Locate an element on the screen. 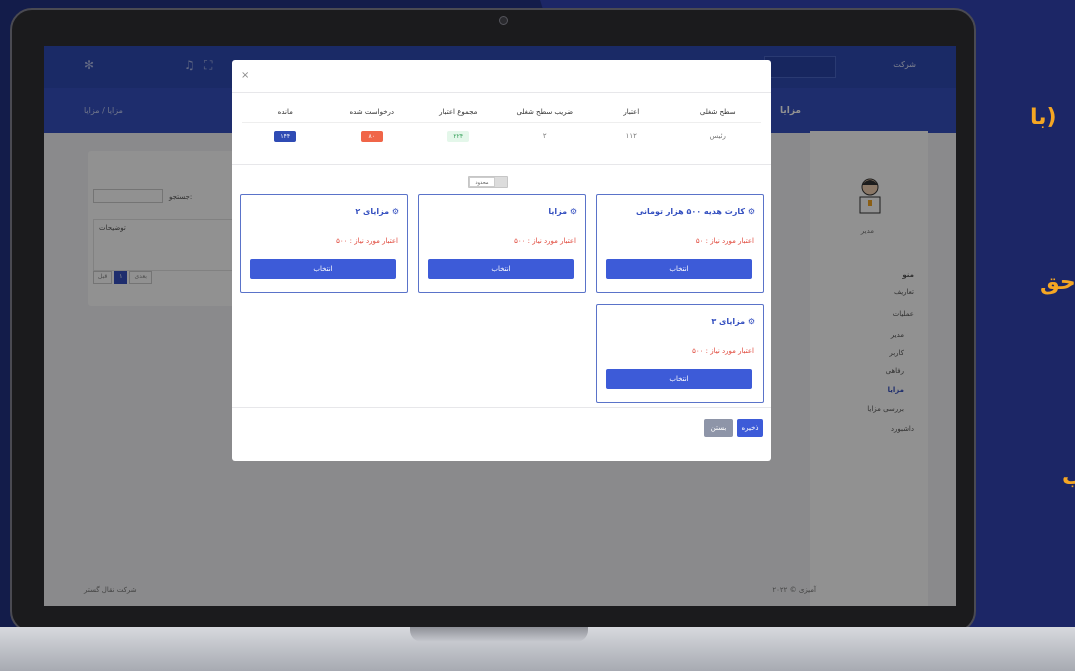 This screenshot has height=671, width=1075. remaining-badge: ۱۴۴ is located at coordinates (285, 136).